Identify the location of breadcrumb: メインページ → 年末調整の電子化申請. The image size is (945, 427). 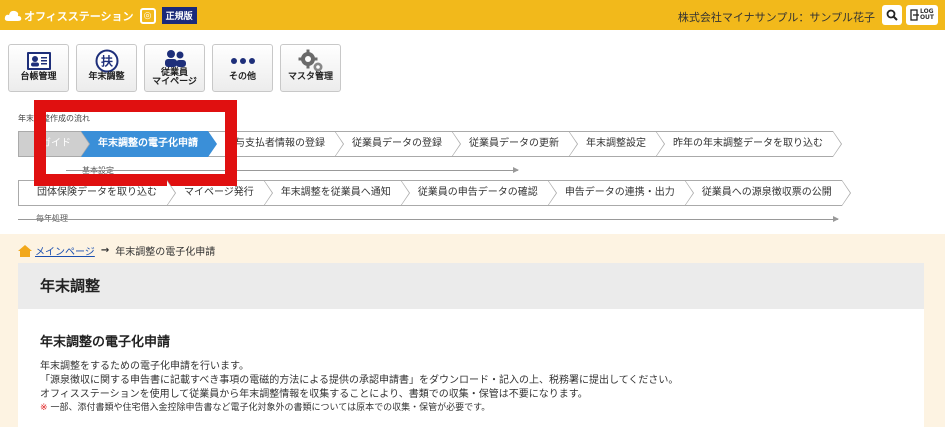
(116, 250).